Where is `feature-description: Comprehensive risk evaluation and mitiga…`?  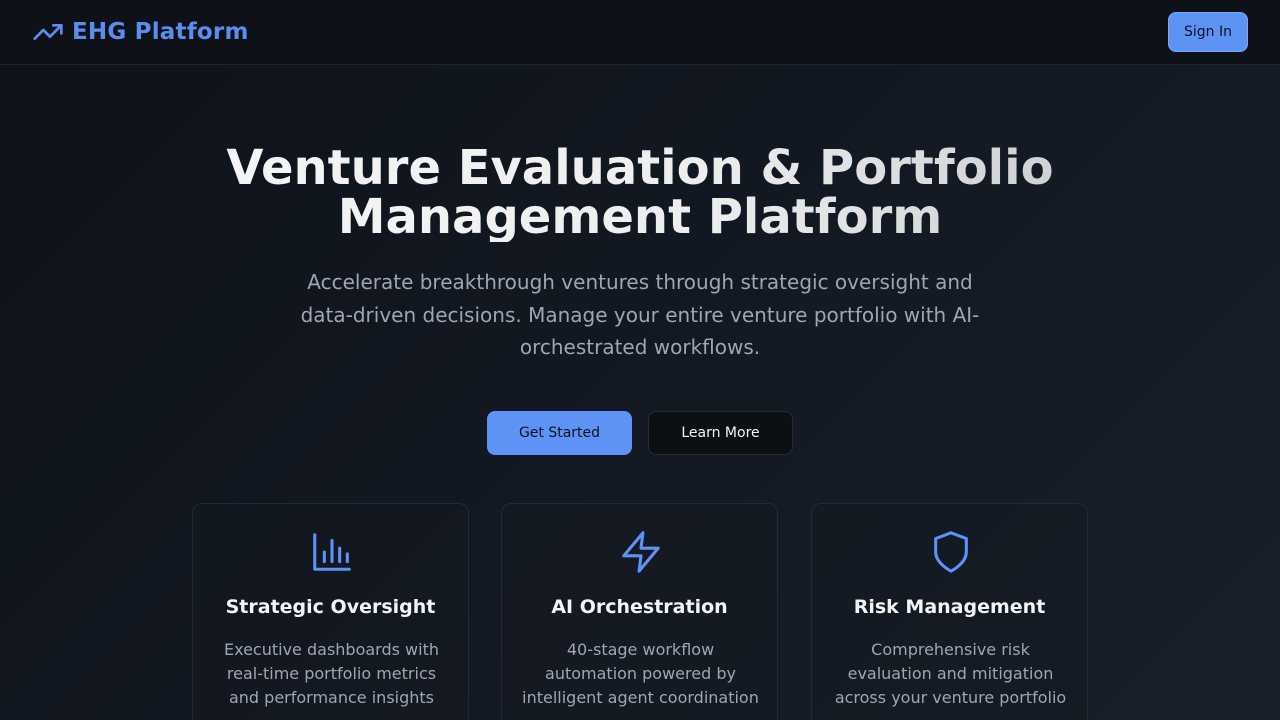
feature-description: Comprehensive risk evaluation and mitiga… is located at coordinates (950, 673).